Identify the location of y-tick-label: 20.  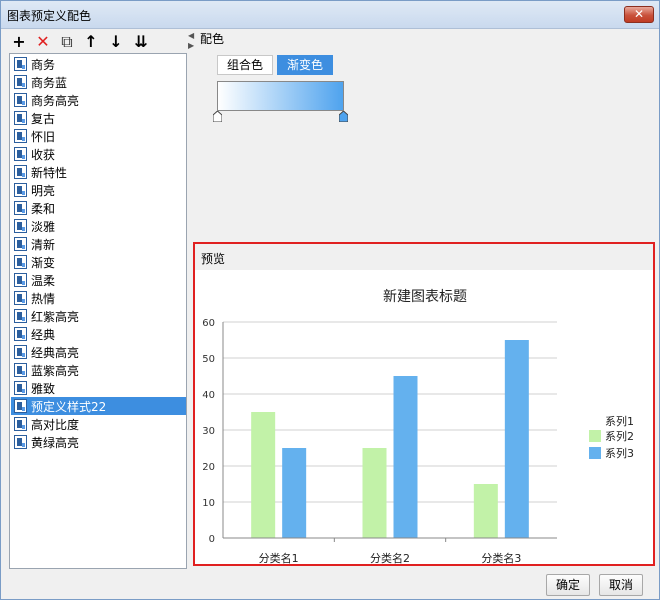
(208, 467).